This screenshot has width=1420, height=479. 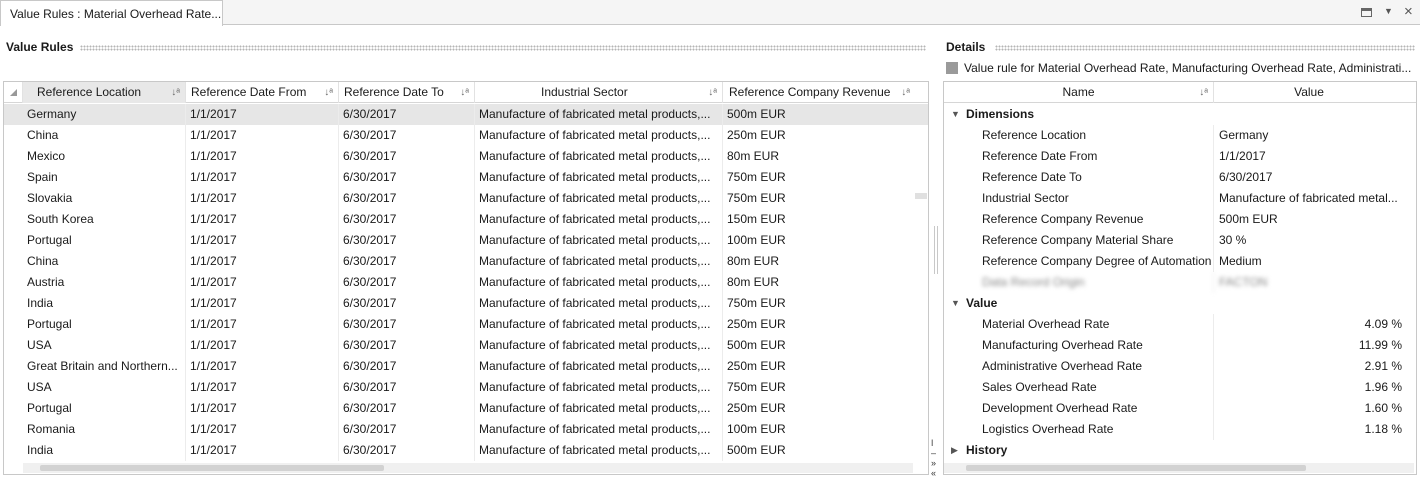 I want to click on property-value: 30 %, so click(x=1233, y=240).